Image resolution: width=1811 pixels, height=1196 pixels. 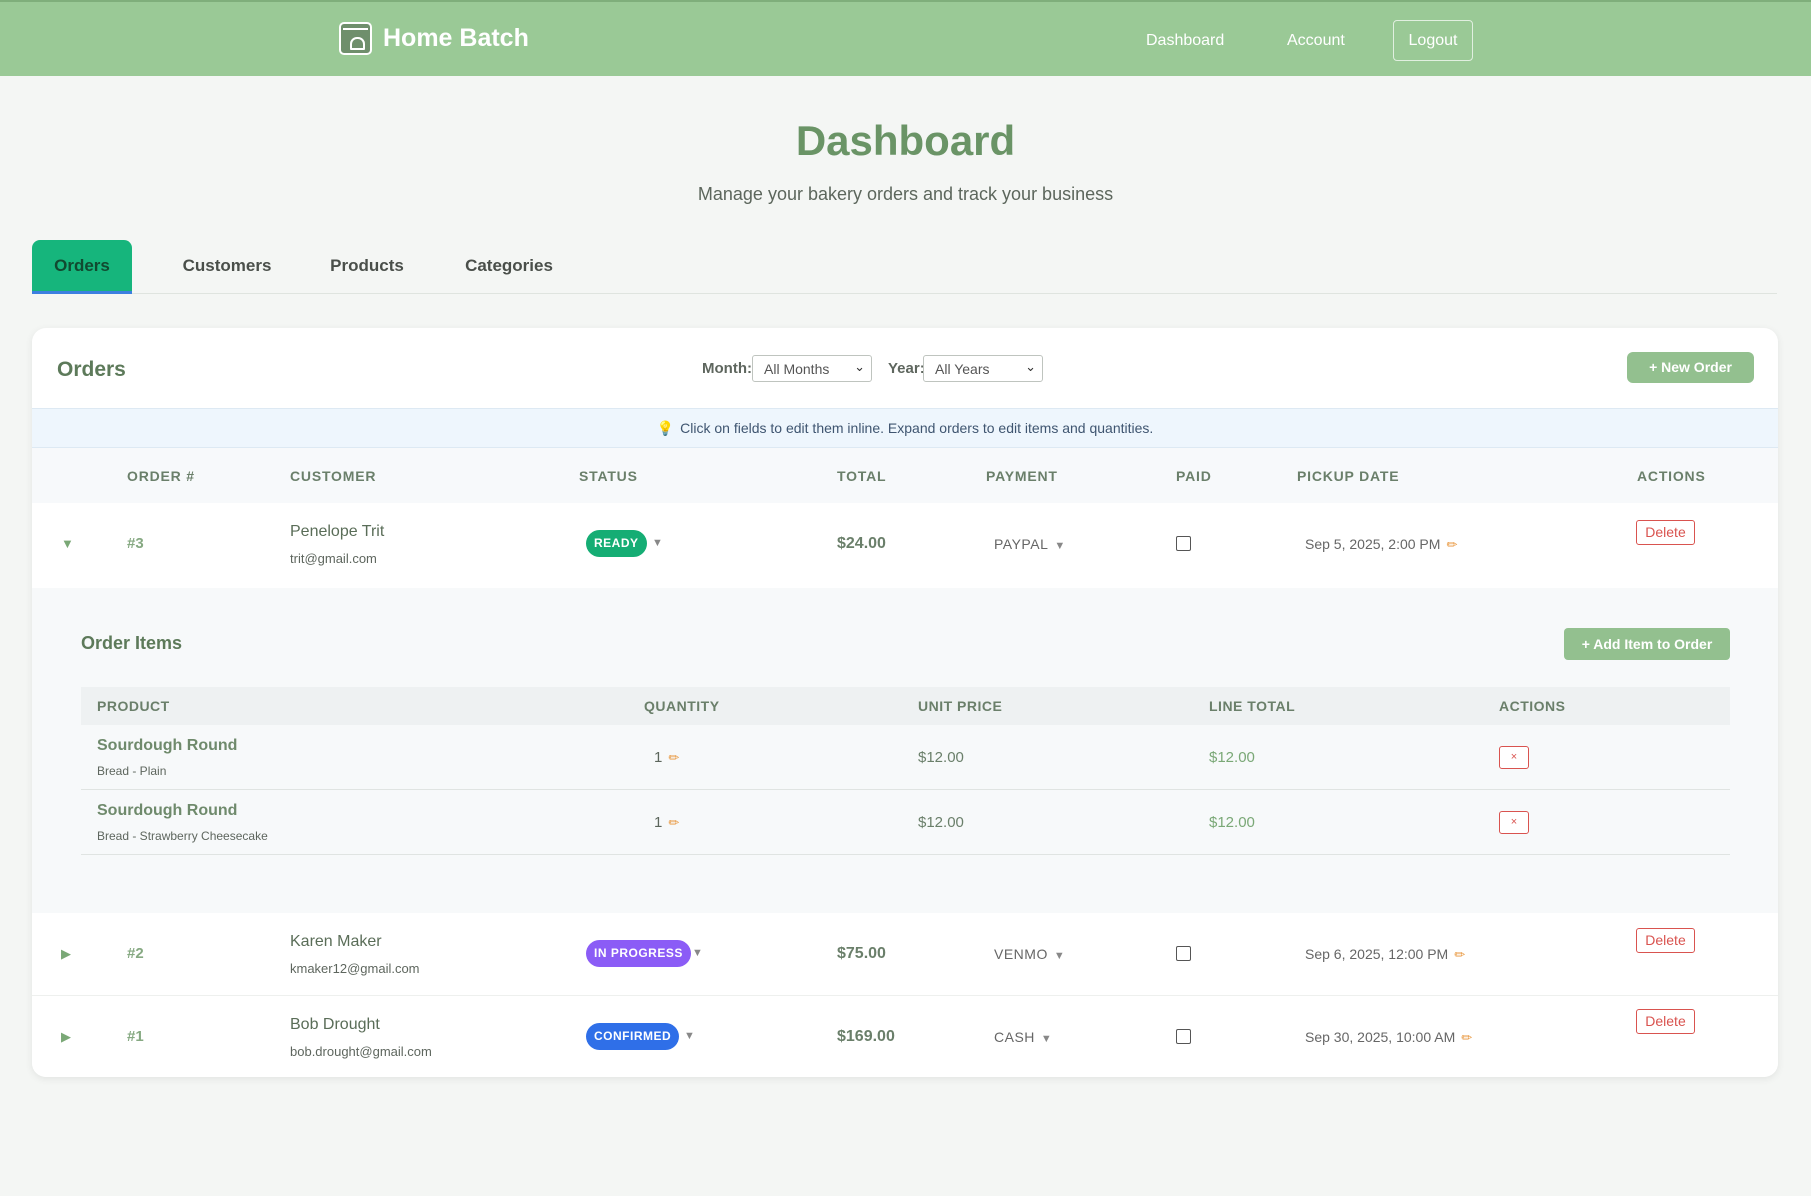 What do you see at coordinates (1185, 41) in the screenshot?
I see `nav-dashboard-link: Dashboard` at bounding box center [1185, 41].